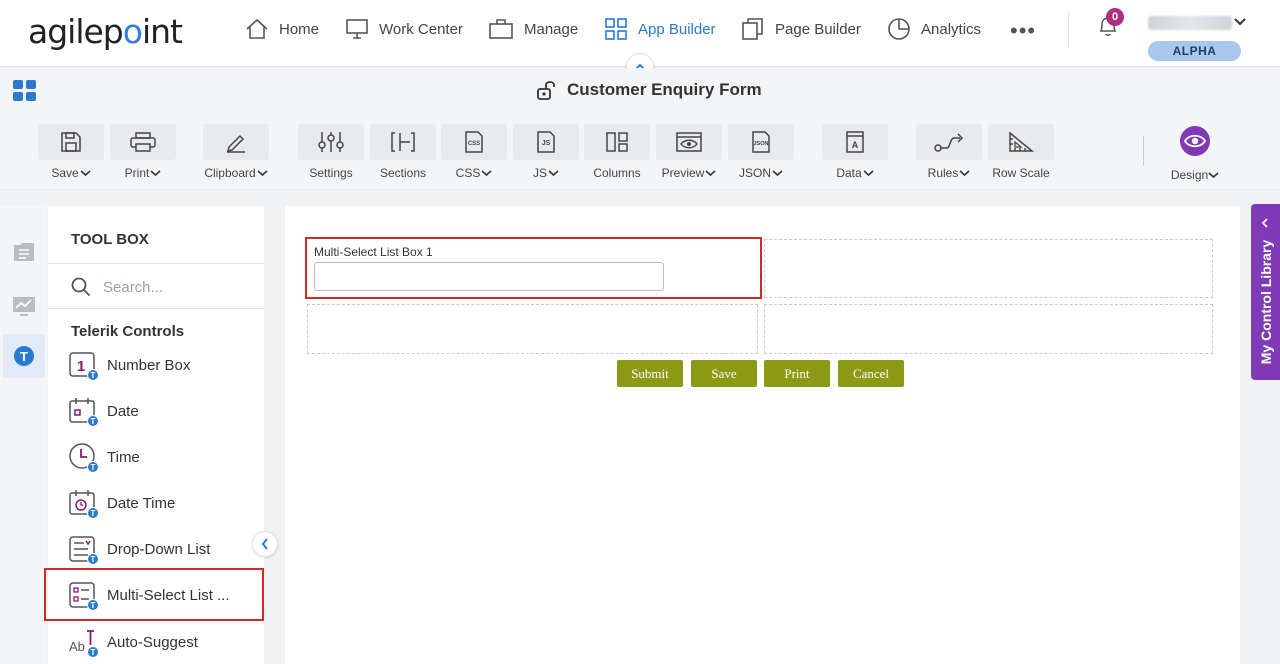 This screenshot has height=664, width=1280. What do you see at coordinates (163, 549) in the screenshot?
I see `control-drop-down-list: T Drop-Down List` at bounding box center [163, 549].